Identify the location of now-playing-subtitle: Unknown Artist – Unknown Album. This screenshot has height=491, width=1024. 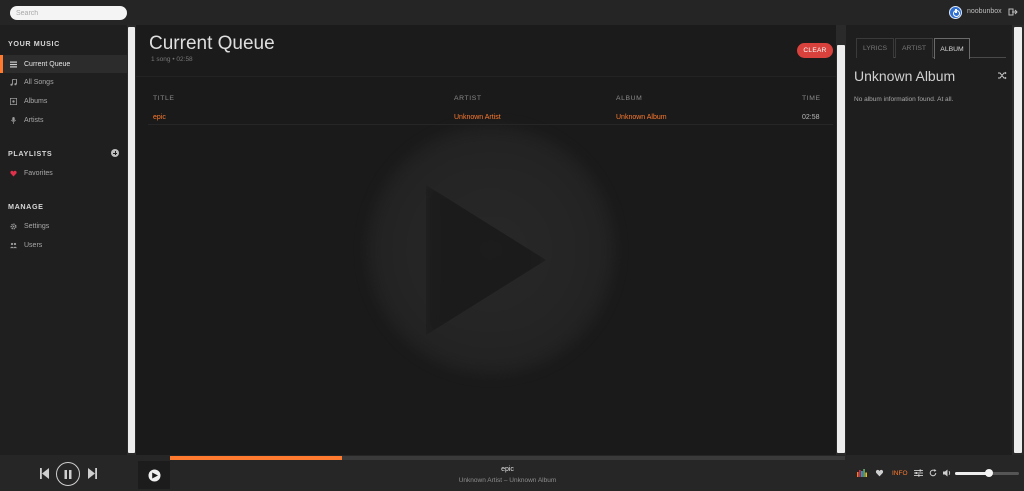
(507, 480).